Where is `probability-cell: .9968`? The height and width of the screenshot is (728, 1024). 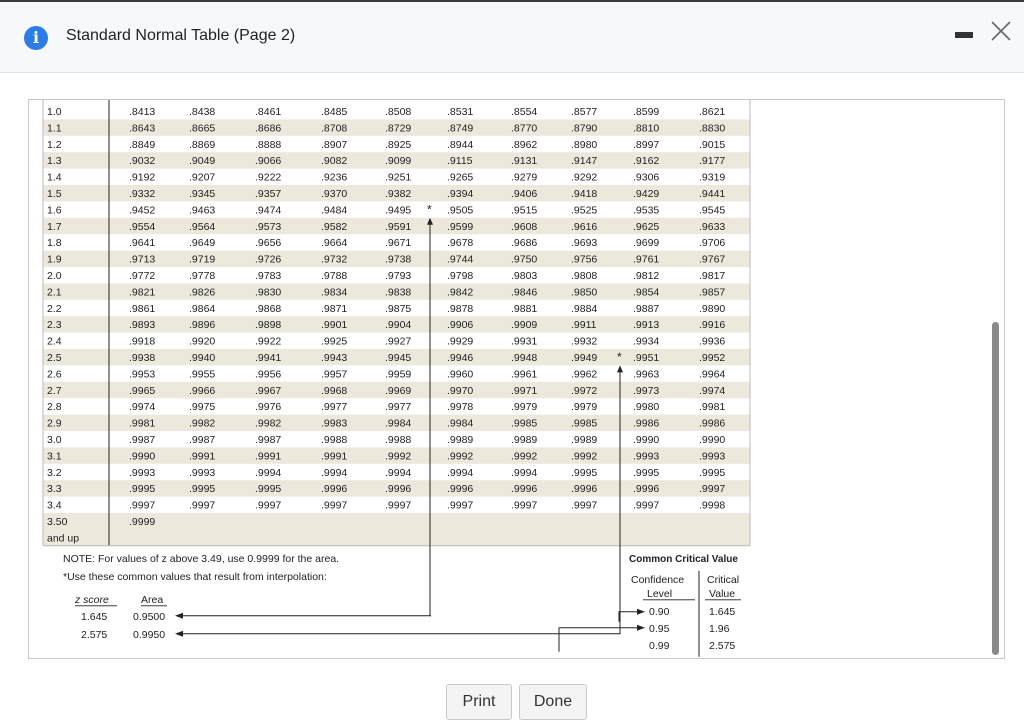 probability-cell: .9968 is located at coordinates (334, 391).